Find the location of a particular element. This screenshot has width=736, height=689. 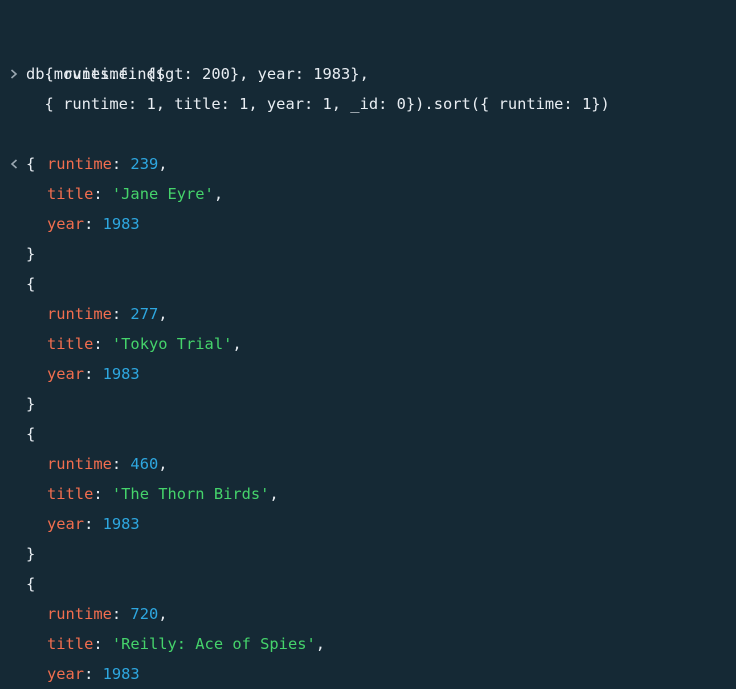

result-1-runtime: runtime: 277, is located at coordinates (107, 314).